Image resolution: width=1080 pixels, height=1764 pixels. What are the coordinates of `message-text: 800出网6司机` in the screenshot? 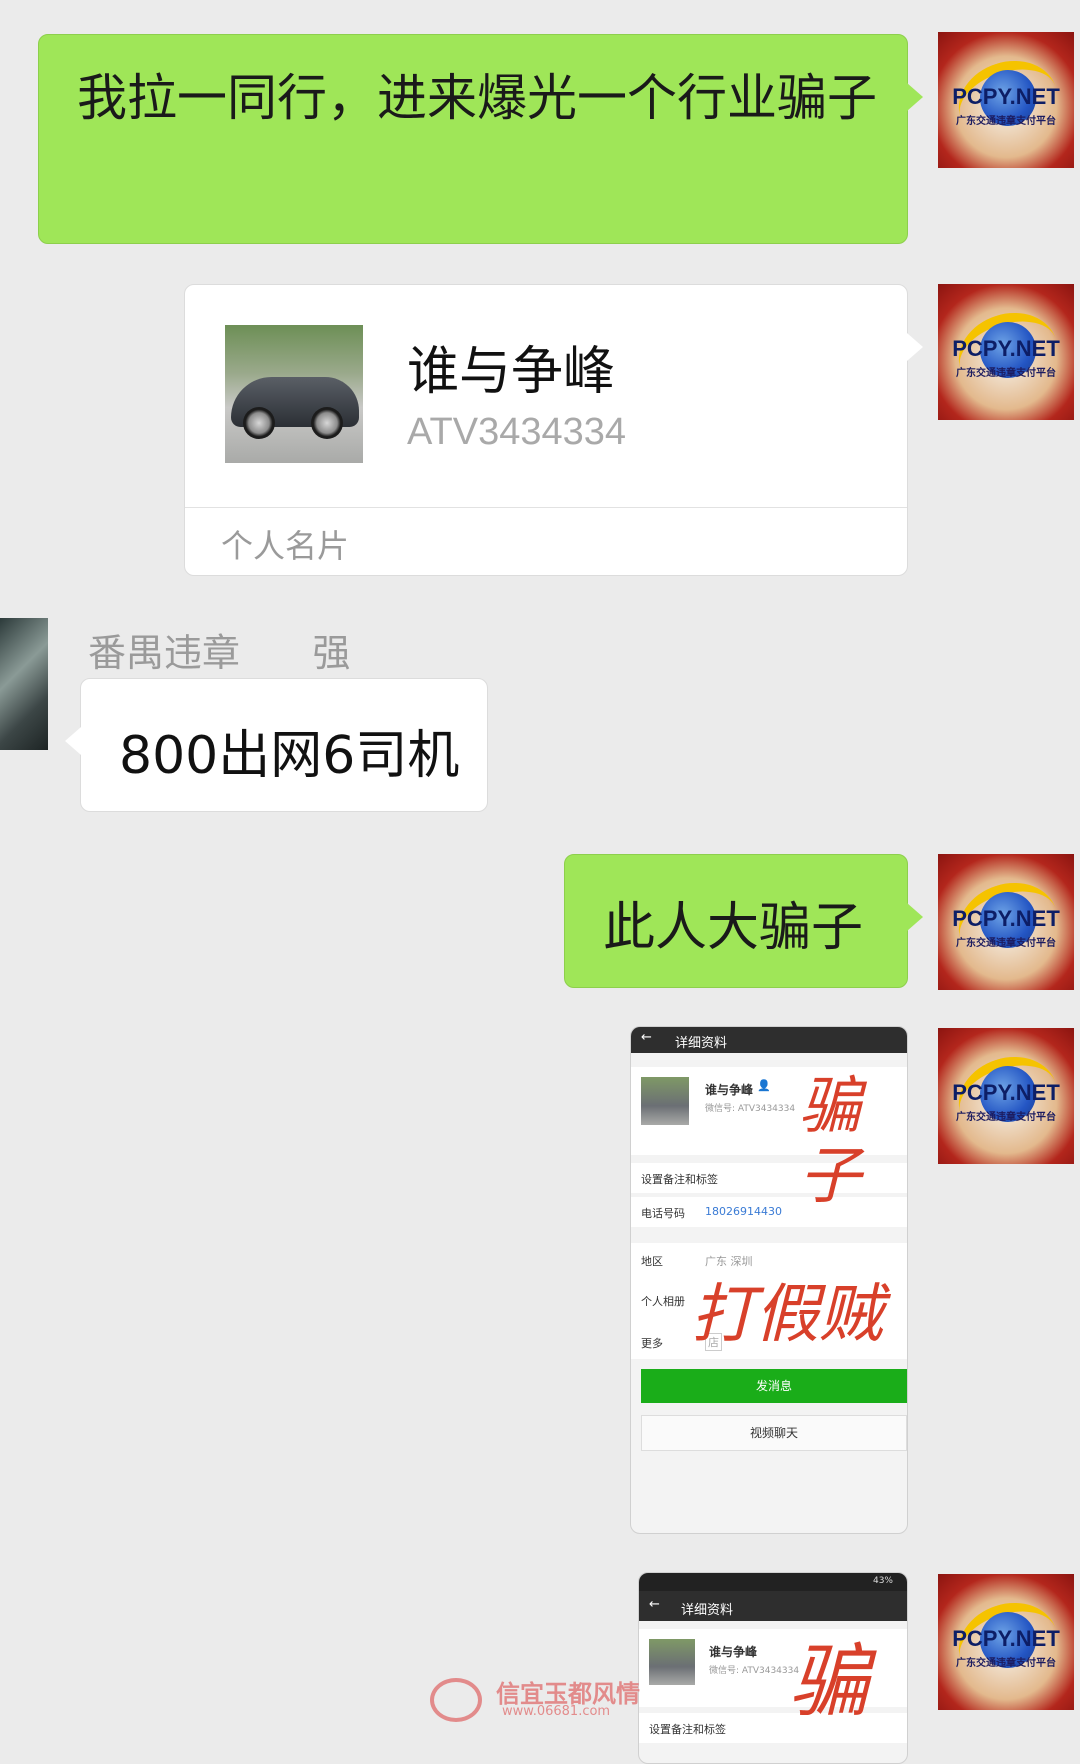 It's located at (289, 756).